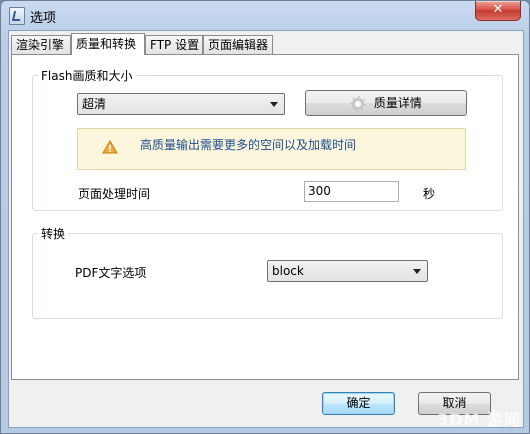 The width and height of the screenshot is (530, 434). Describe the element at coordinates (358, 103) in the screenshot. I see `gear-icon` at that location.